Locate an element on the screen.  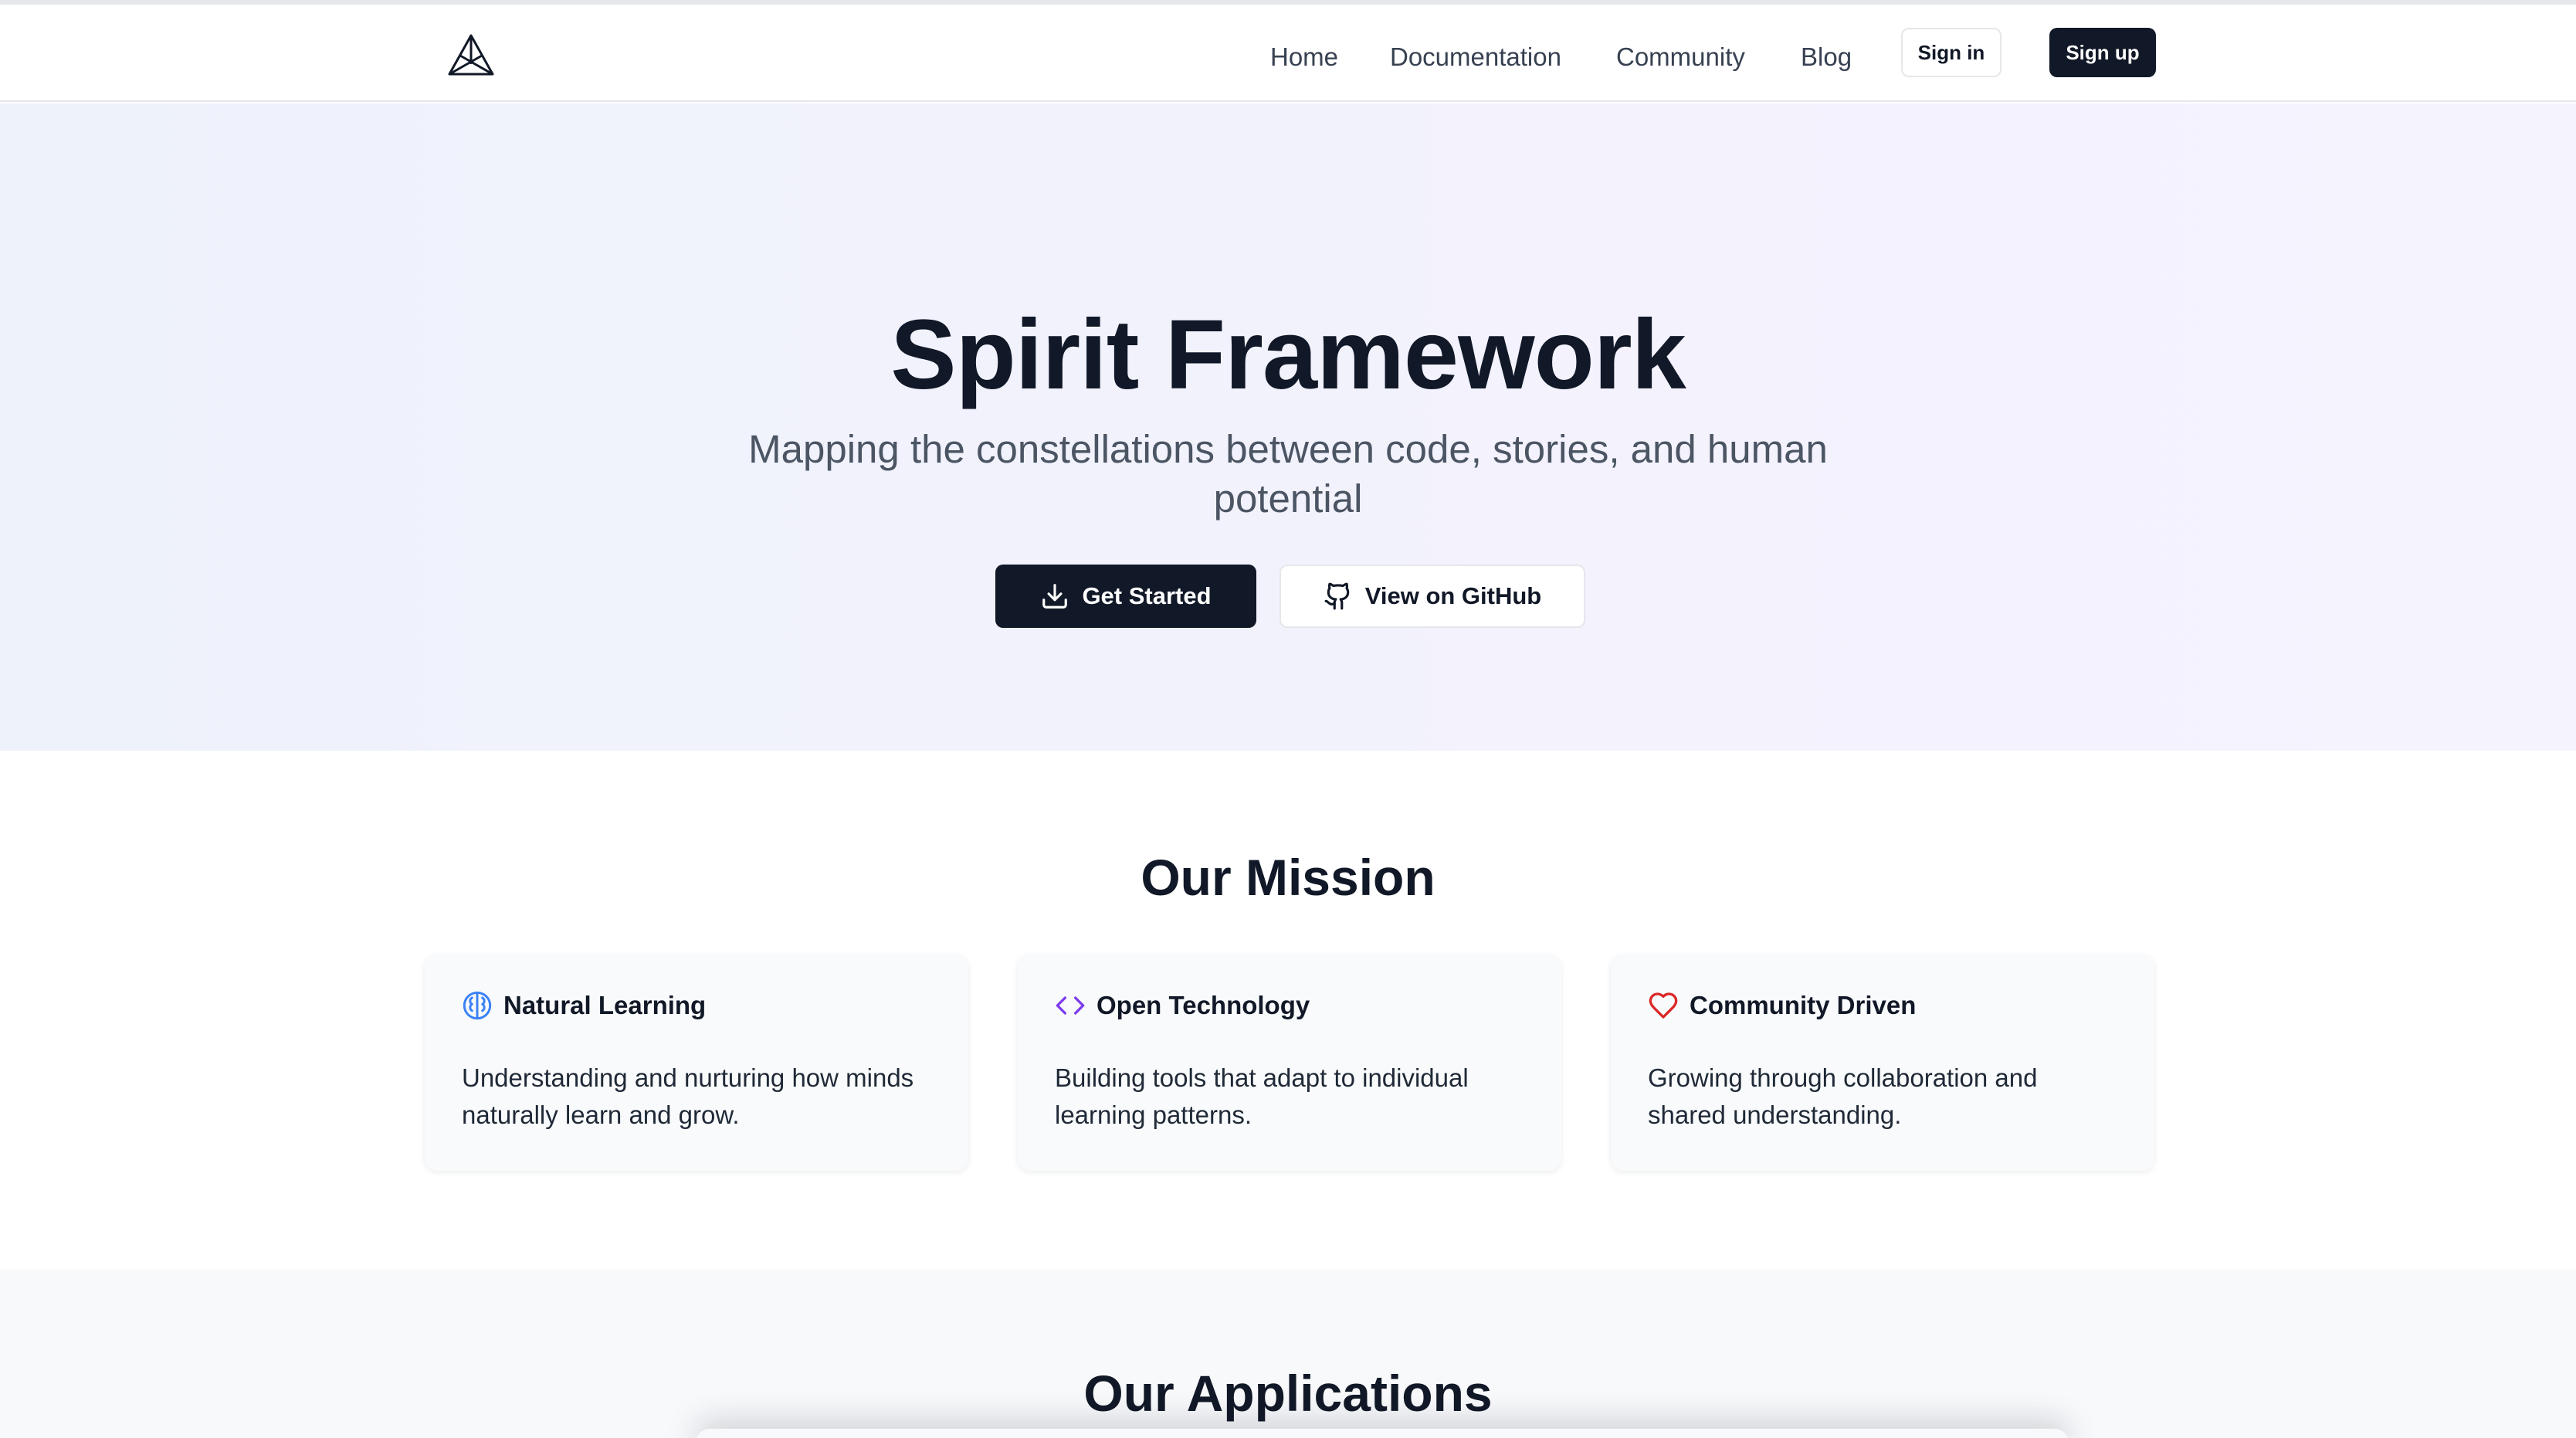
card-title: Open Technology is located at coordinates (1203, 1005).